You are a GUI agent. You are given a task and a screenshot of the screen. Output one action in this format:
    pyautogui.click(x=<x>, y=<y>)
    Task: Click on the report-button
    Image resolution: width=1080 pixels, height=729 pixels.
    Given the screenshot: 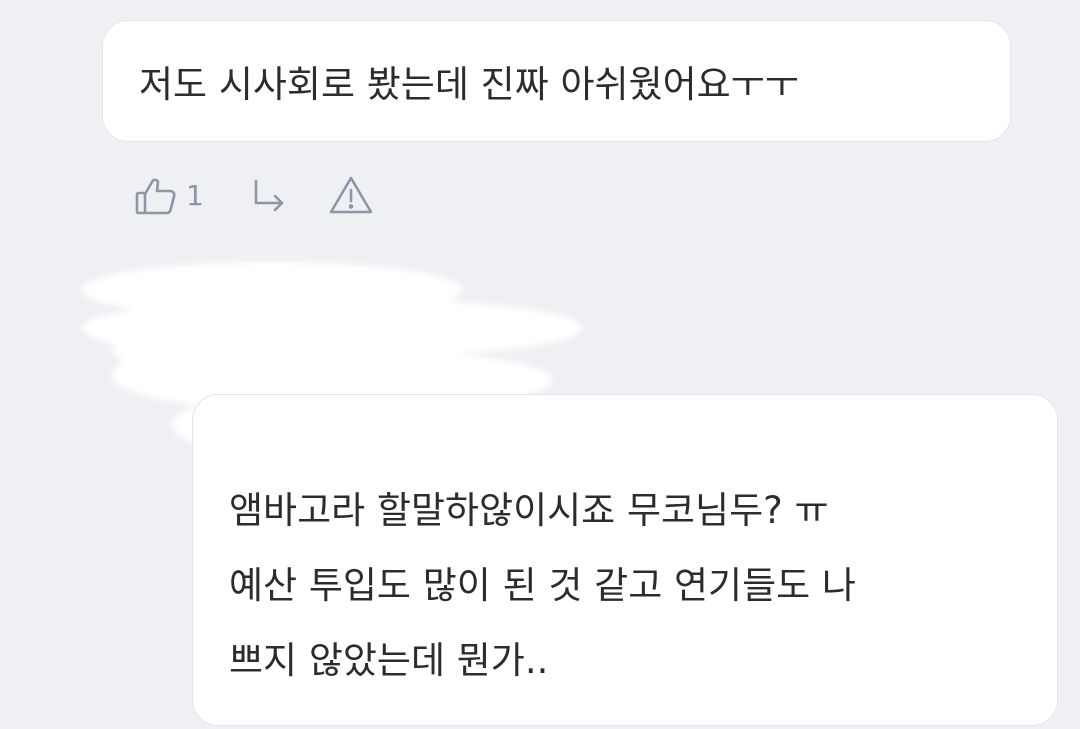 What is the action you would take?
    pyautogui.click(x=351, y=195)
    